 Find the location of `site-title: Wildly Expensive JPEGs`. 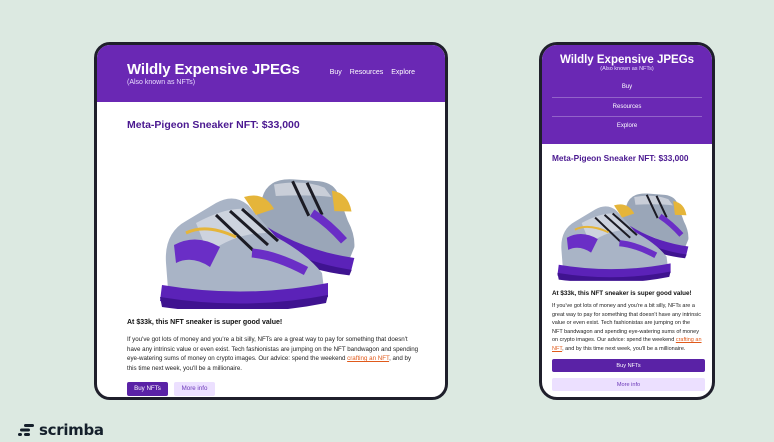

site-title: Wildly Expensive JPEGs is located at coordinates (627, 60).